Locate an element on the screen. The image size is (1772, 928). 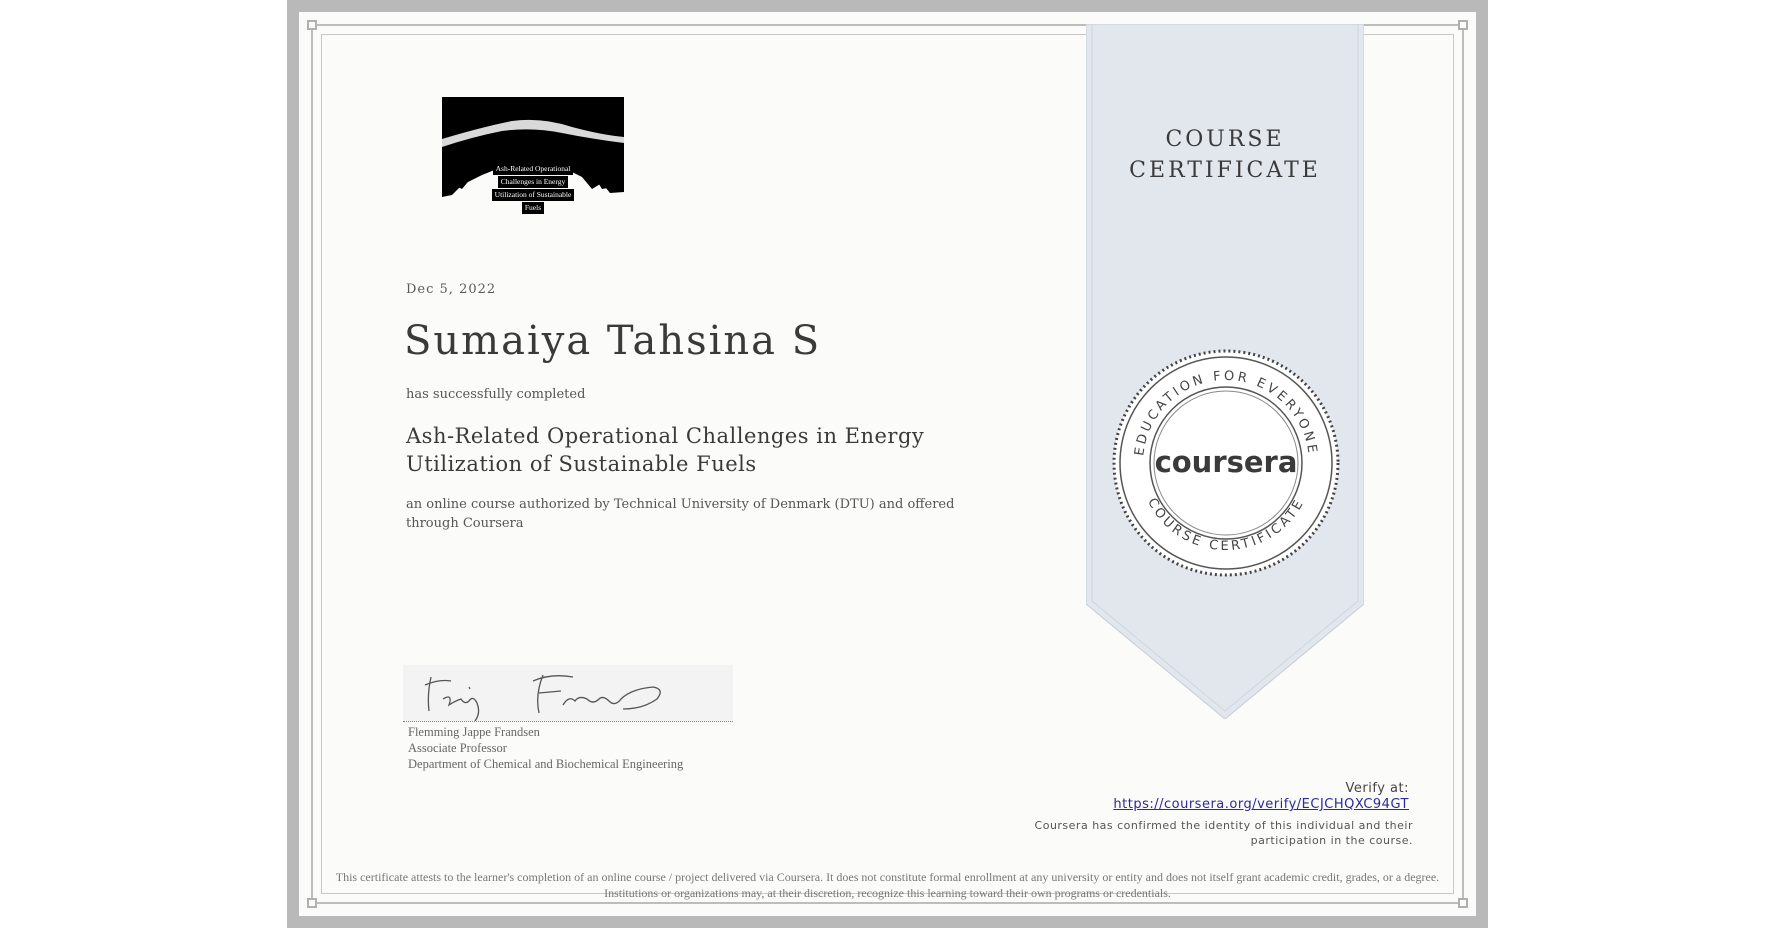
verify-link: https://coursera.org/verify/ECJCHQXC94GT is located at coordinates (1261, 804).